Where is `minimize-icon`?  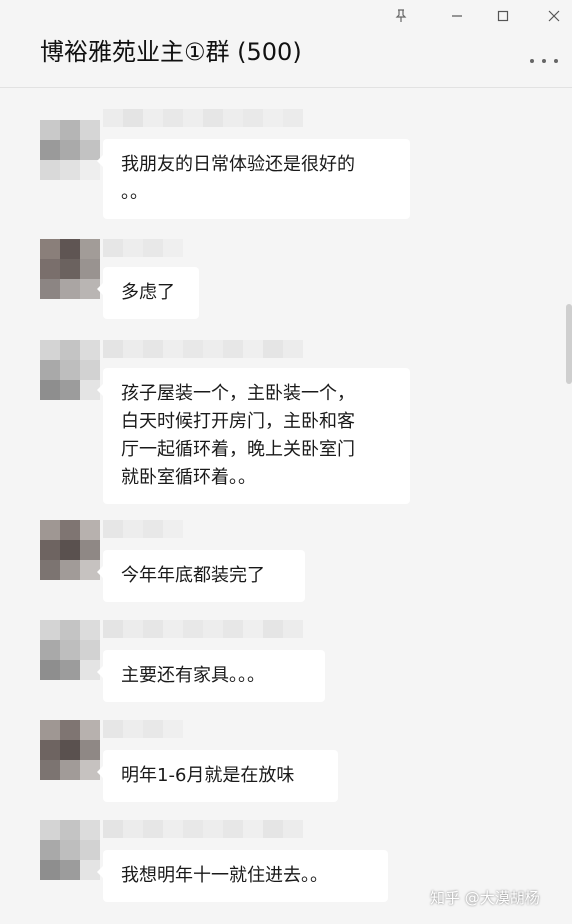
minimize-icon is located at coordinates (457, 16).